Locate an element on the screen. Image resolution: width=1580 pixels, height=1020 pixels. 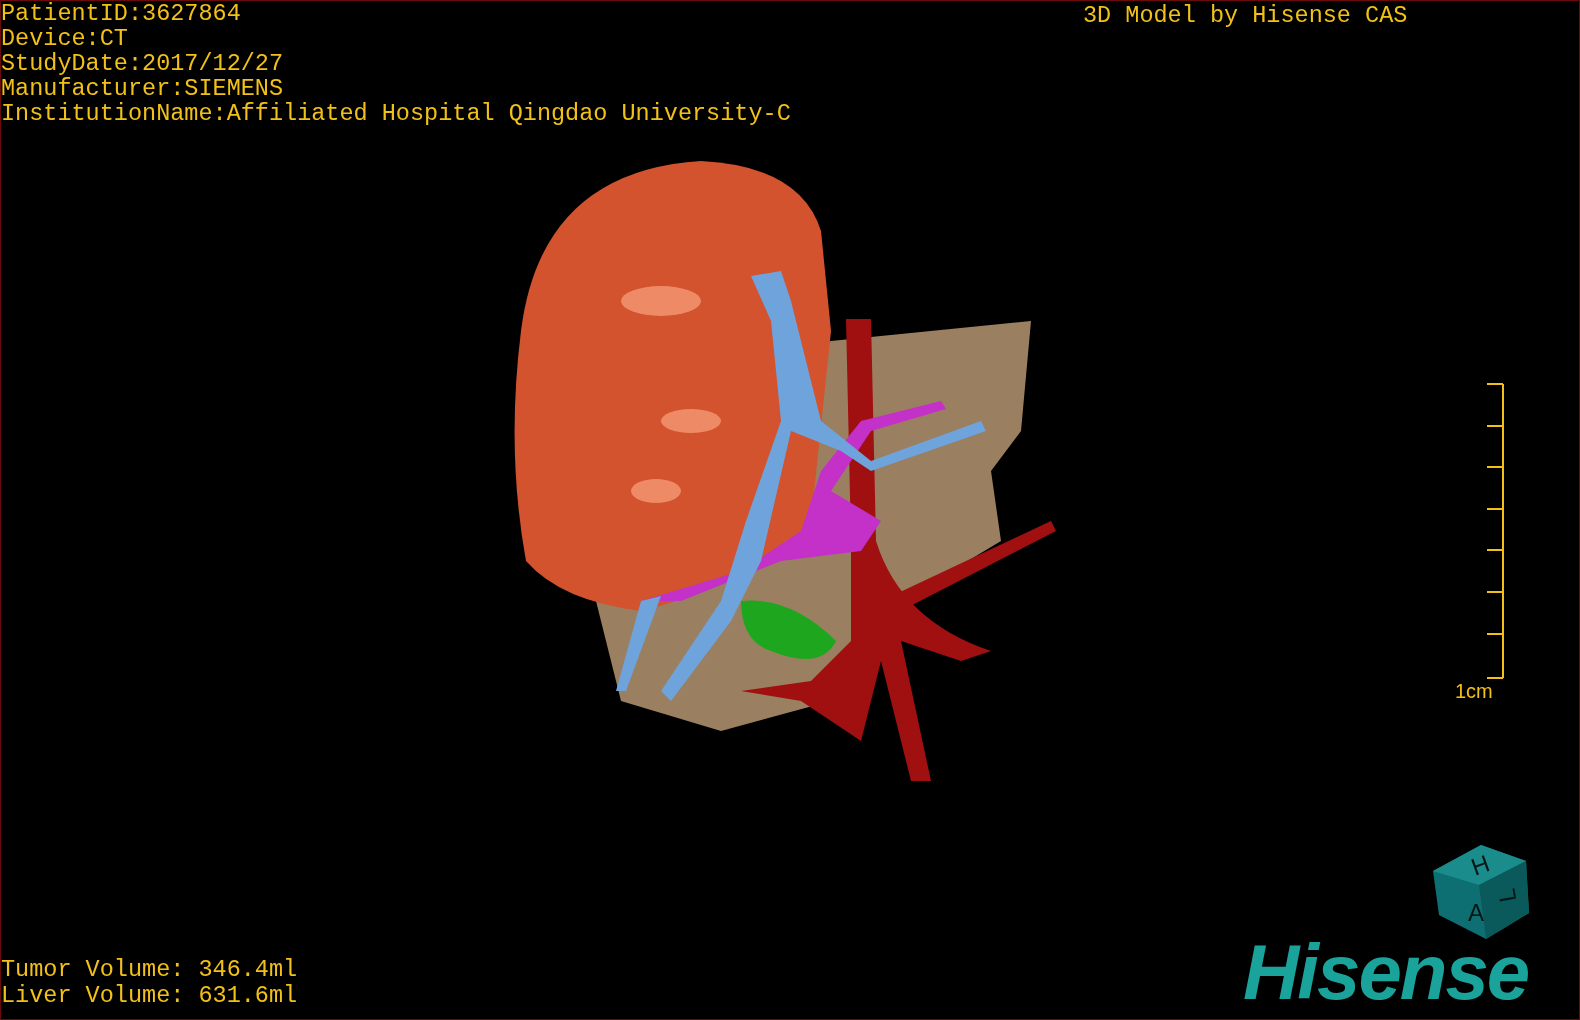
info-line: Device:CT is located at coordinates (64, 38).